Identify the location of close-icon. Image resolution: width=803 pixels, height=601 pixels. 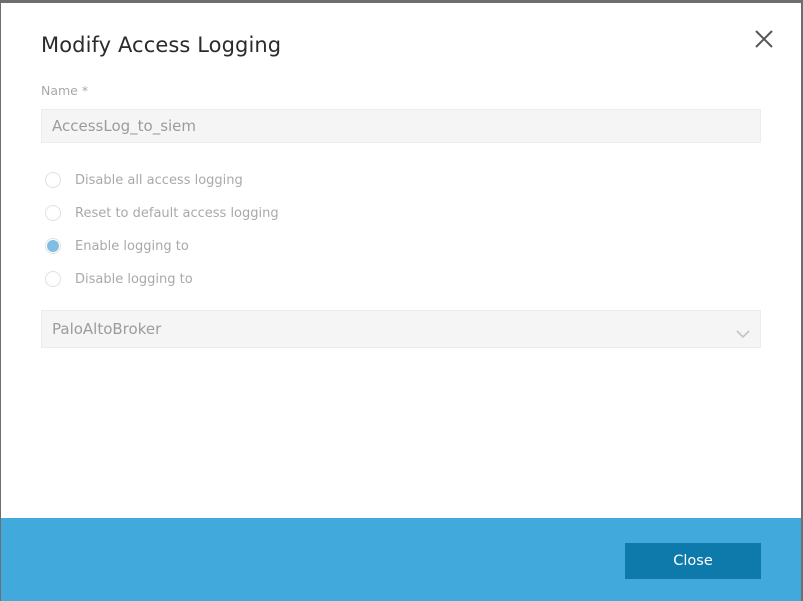
(764, 39).